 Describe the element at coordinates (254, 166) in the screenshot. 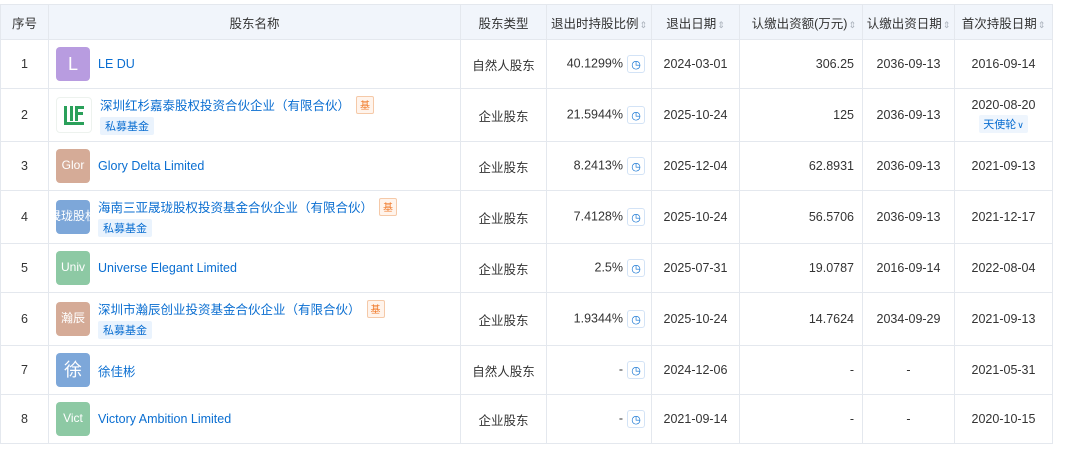

I see `cell-name: Glor Glory Delta Limited` at that location.